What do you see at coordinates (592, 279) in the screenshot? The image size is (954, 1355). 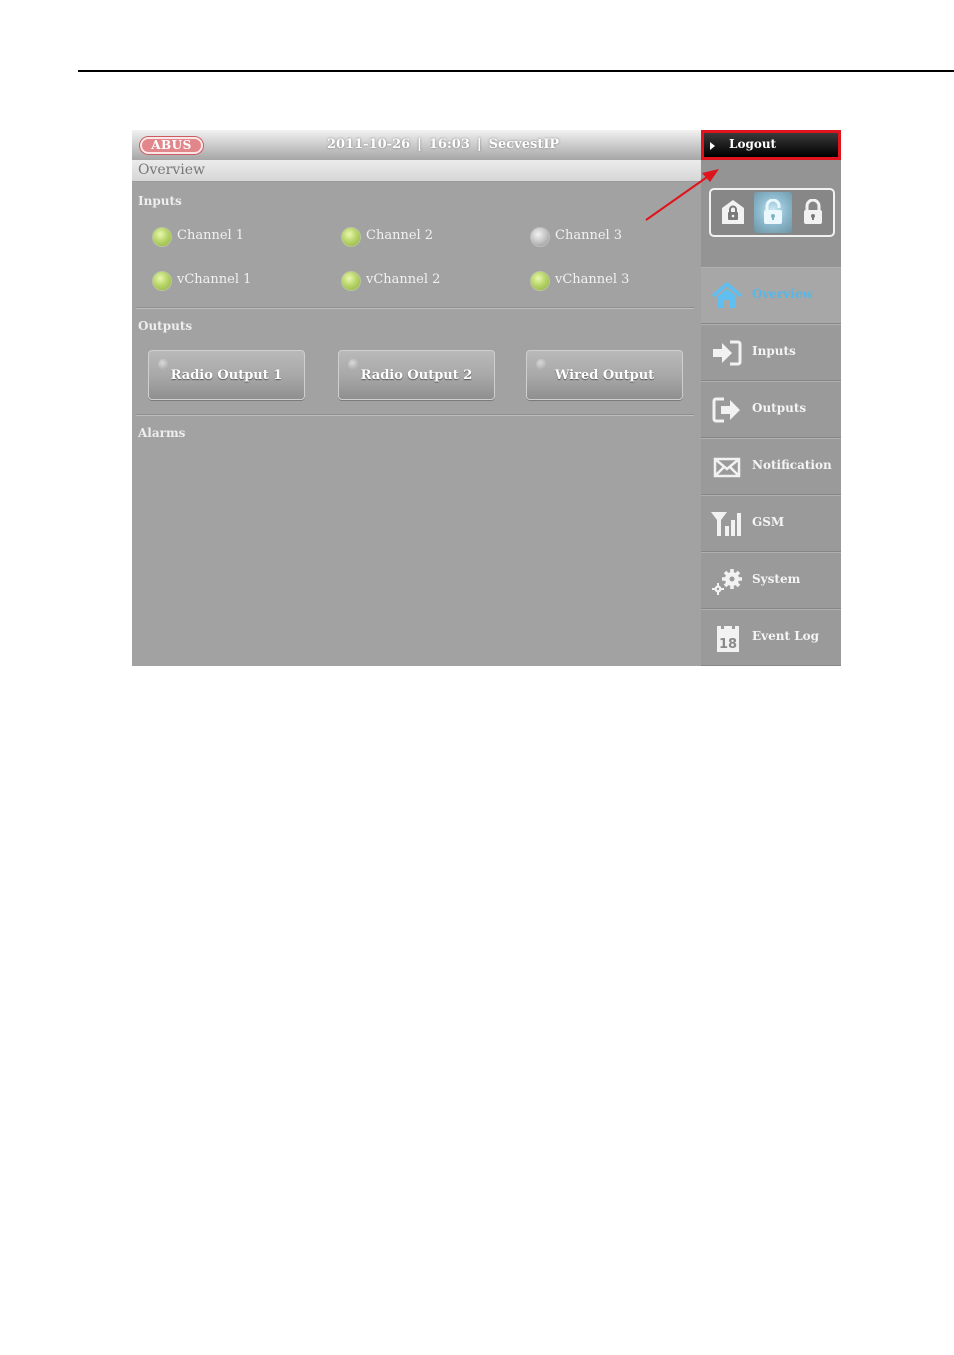 I see `input-label: vChannel 3` at bounding box center [592, 279].